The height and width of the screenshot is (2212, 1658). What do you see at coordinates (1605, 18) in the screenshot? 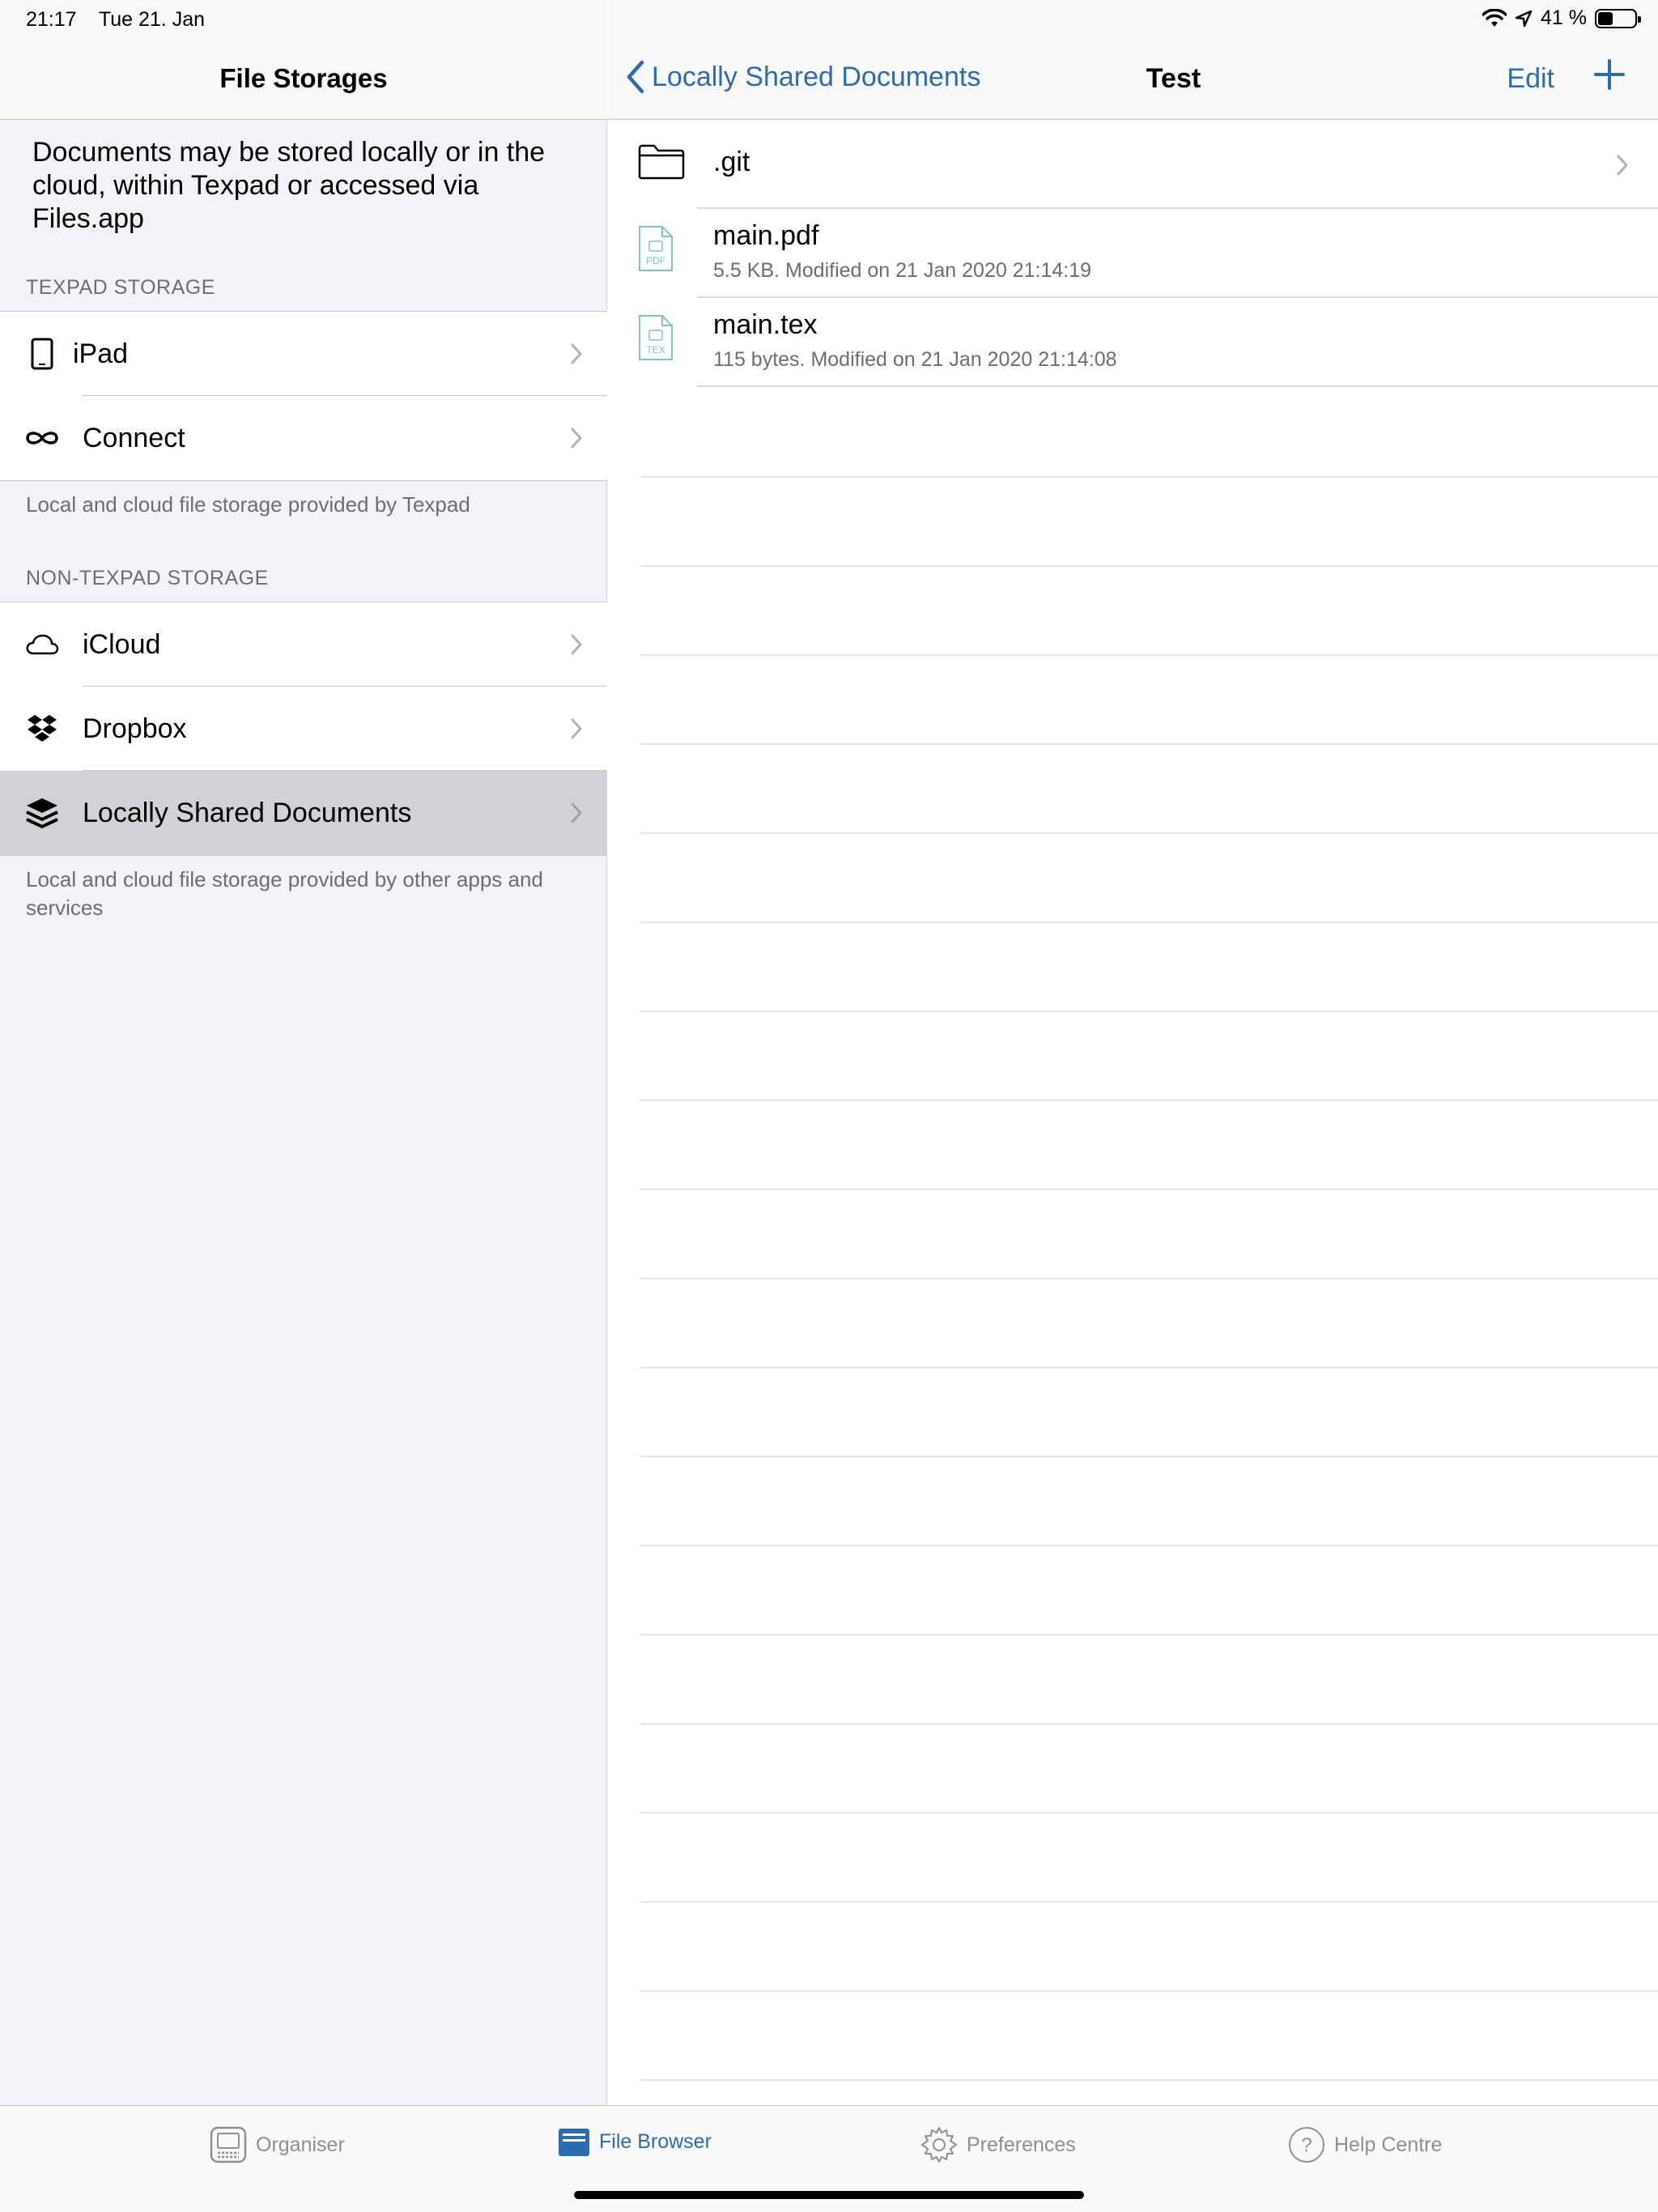
I see `battery-fill` at bounding box center [1605, 18].